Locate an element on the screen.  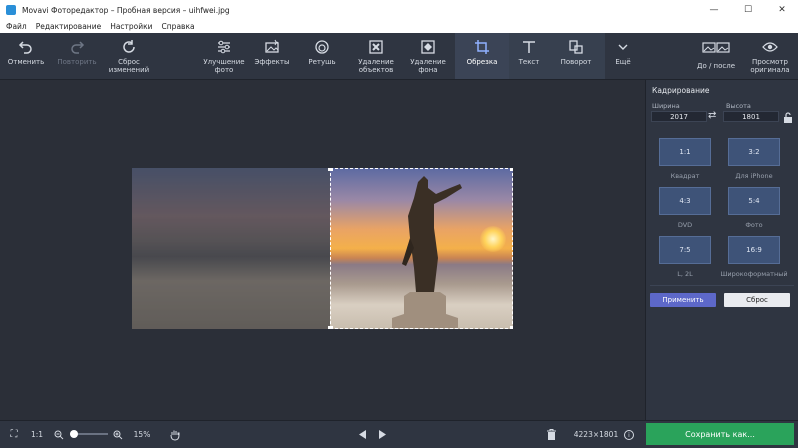
ratio-16-9-button: 16:9 is located at coordinates (754, 250).